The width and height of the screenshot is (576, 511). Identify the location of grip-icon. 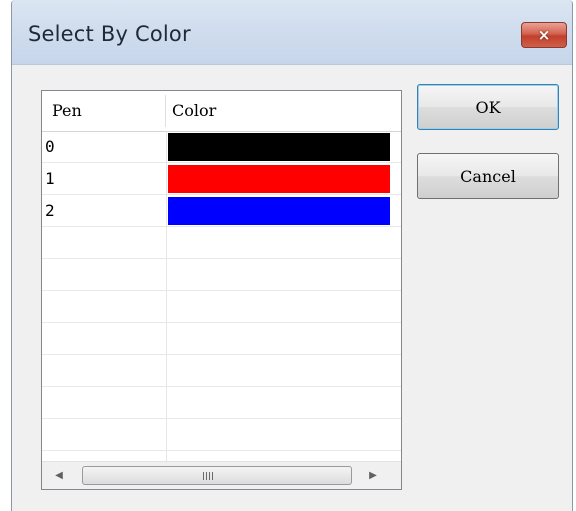
(209, 476).